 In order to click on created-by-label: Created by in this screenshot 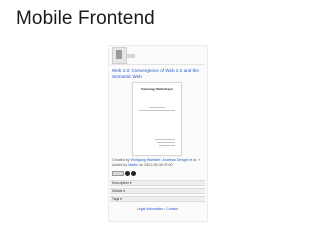, I will do `click(121, 160)`.